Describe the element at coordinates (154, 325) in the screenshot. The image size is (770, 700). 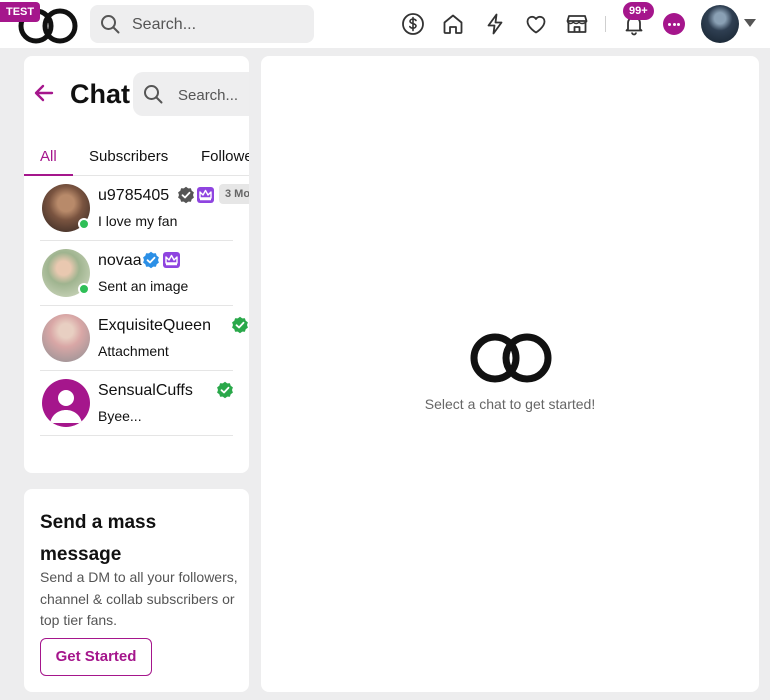
I see `conversation-name: ExquisiteQueen` at that location.